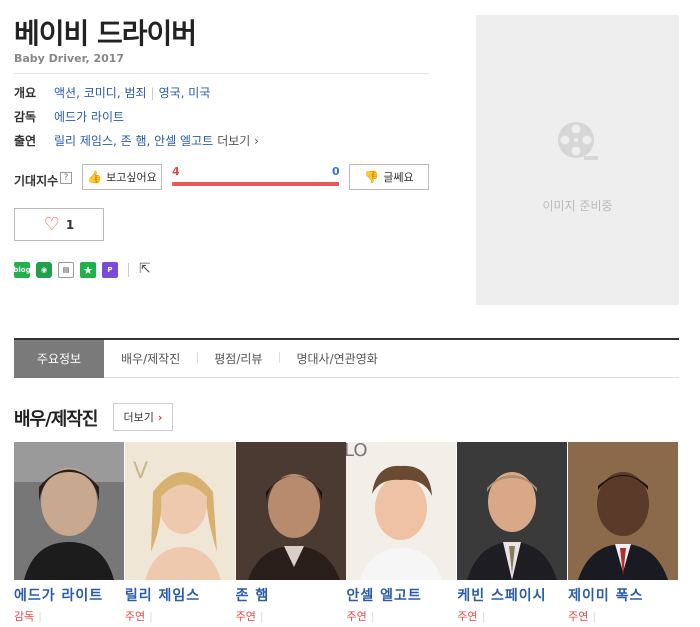 This screenshot has height=627, width=700. Describe the element at coordinates (147, 270) in the screenshot. I see `external-share-icon: ⇱` at that location.